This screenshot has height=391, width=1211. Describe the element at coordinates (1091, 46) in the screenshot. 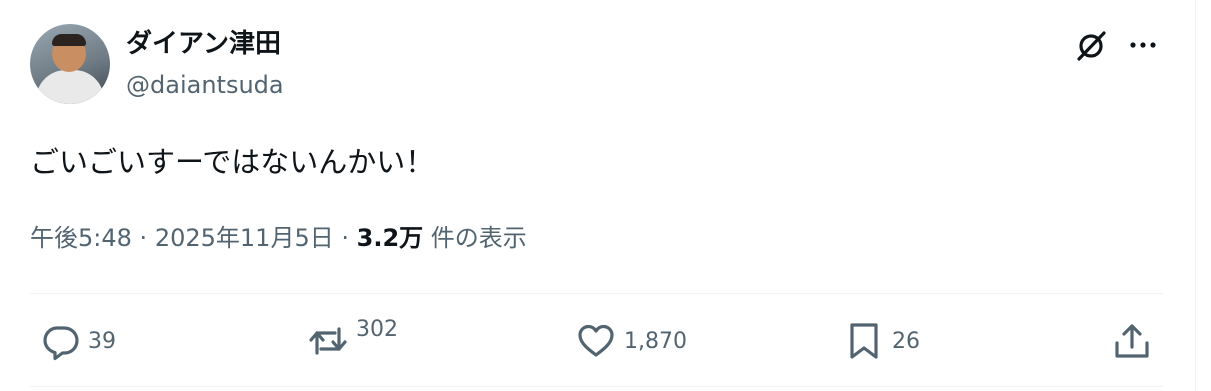

I see `grok-icon` at that location.